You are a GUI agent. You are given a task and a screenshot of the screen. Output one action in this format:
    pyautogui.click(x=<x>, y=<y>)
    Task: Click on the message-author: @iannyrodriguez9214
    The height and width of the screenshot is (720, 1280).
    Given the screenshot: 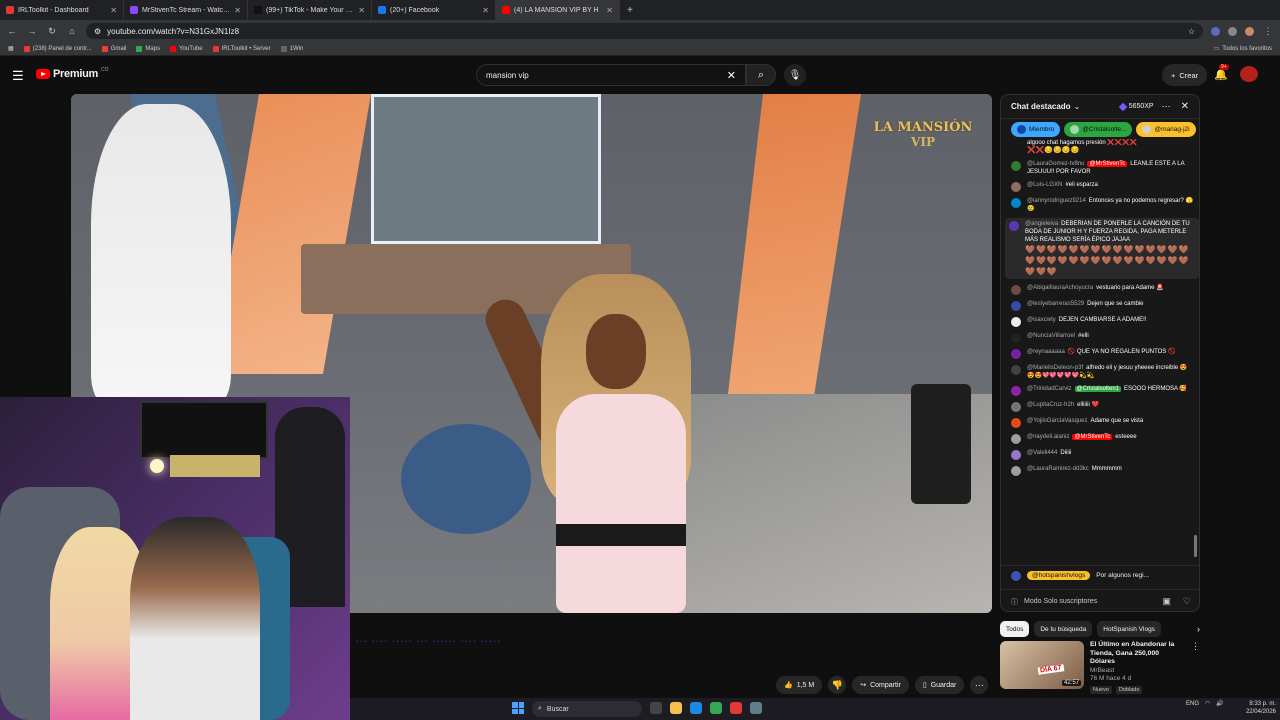 What is the action you would take?
    pyautogui.click(x=1056, y=201)
    